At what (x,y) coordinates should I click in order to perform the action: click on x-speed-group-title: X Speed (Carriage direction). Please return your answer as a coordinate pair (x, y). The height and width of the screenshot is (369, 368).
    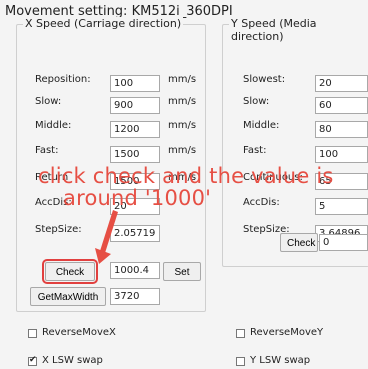
    Looking at the image, I should click on (103, 23).